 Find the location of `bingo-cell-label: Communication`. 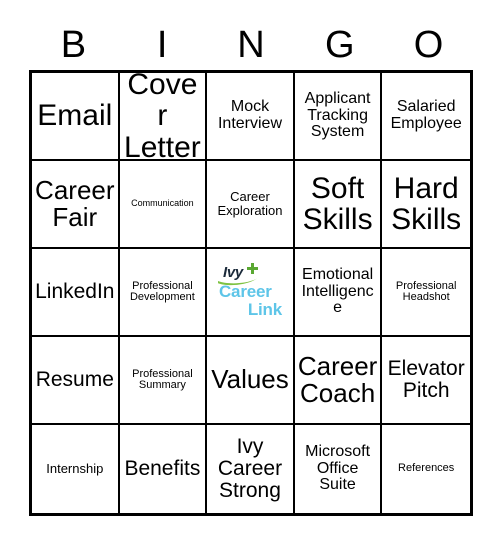

bingo-cell-label: Communication is located at coordinates (162, 203).